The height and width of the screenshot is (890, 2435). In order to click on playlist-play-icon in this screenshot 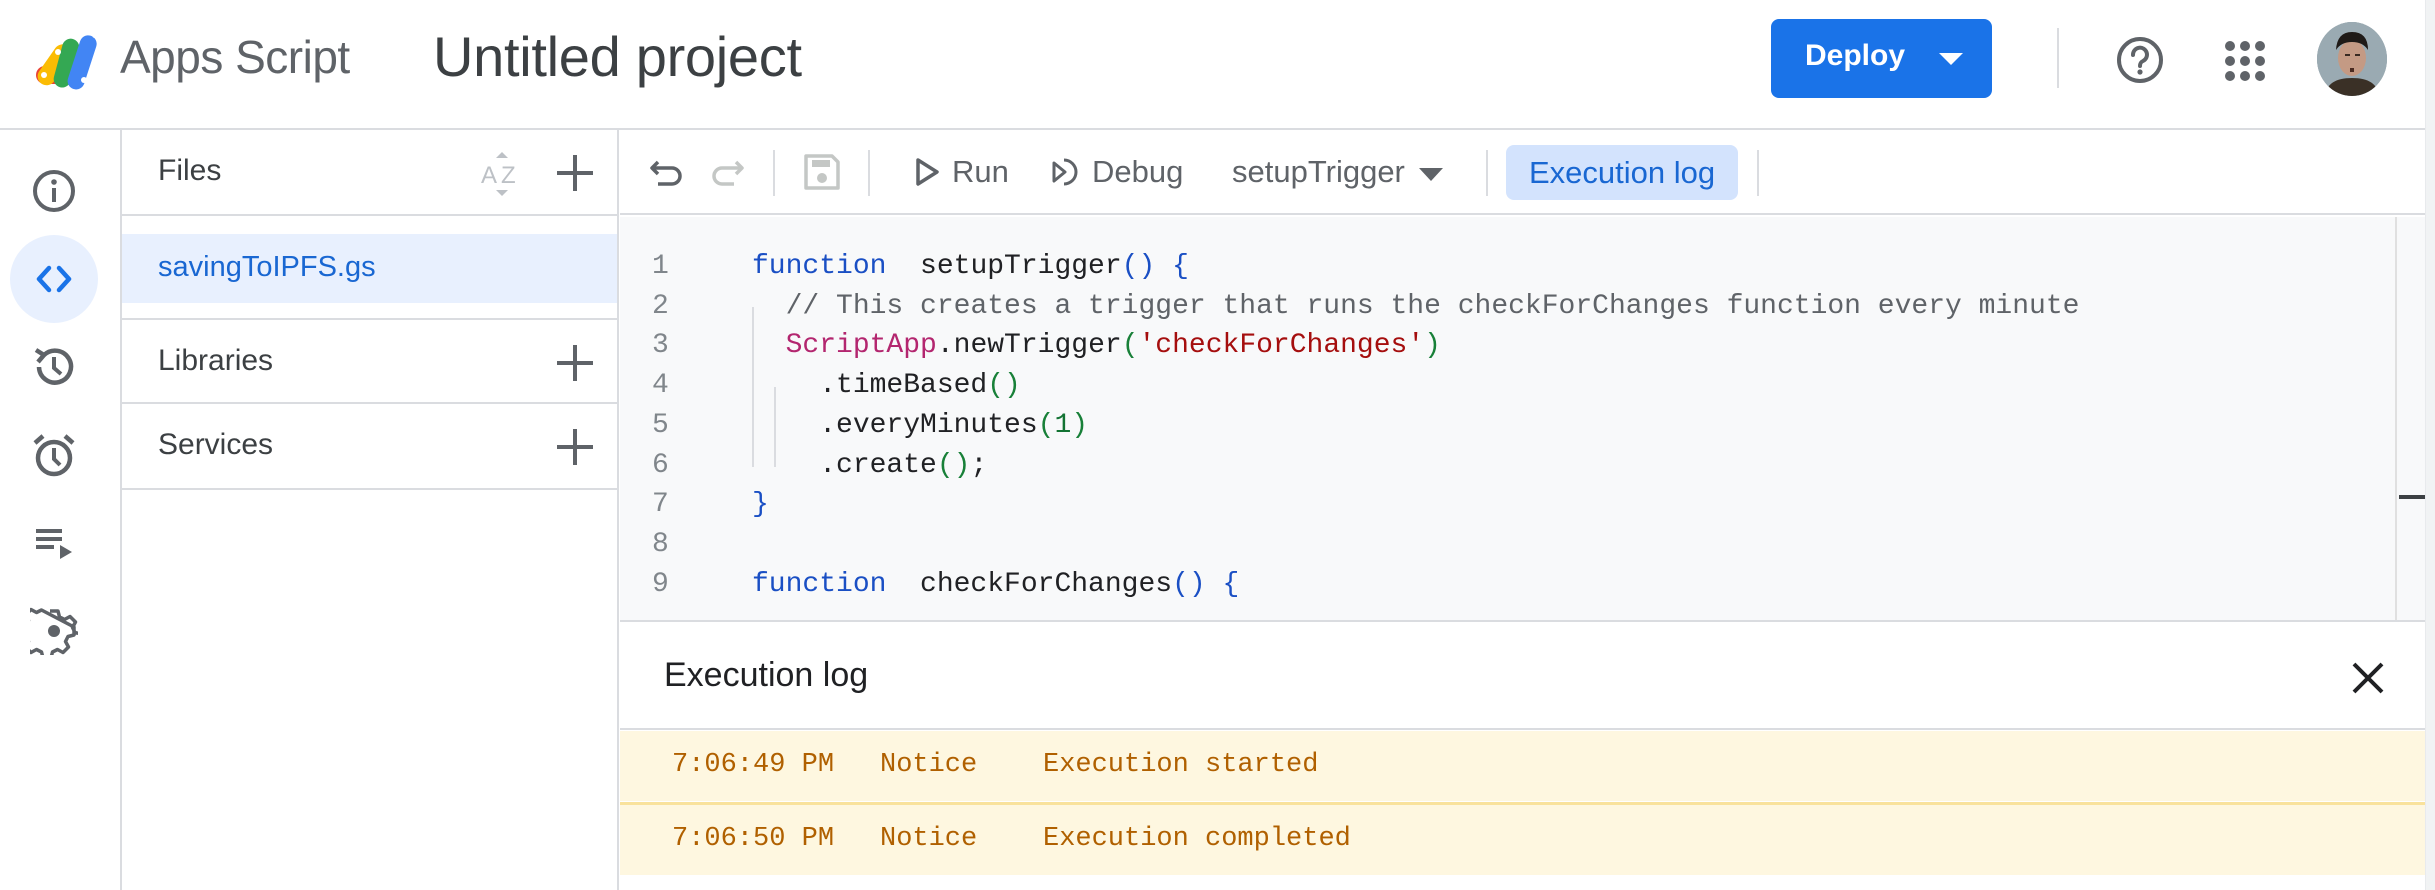, I will do `click(54, 544)`.